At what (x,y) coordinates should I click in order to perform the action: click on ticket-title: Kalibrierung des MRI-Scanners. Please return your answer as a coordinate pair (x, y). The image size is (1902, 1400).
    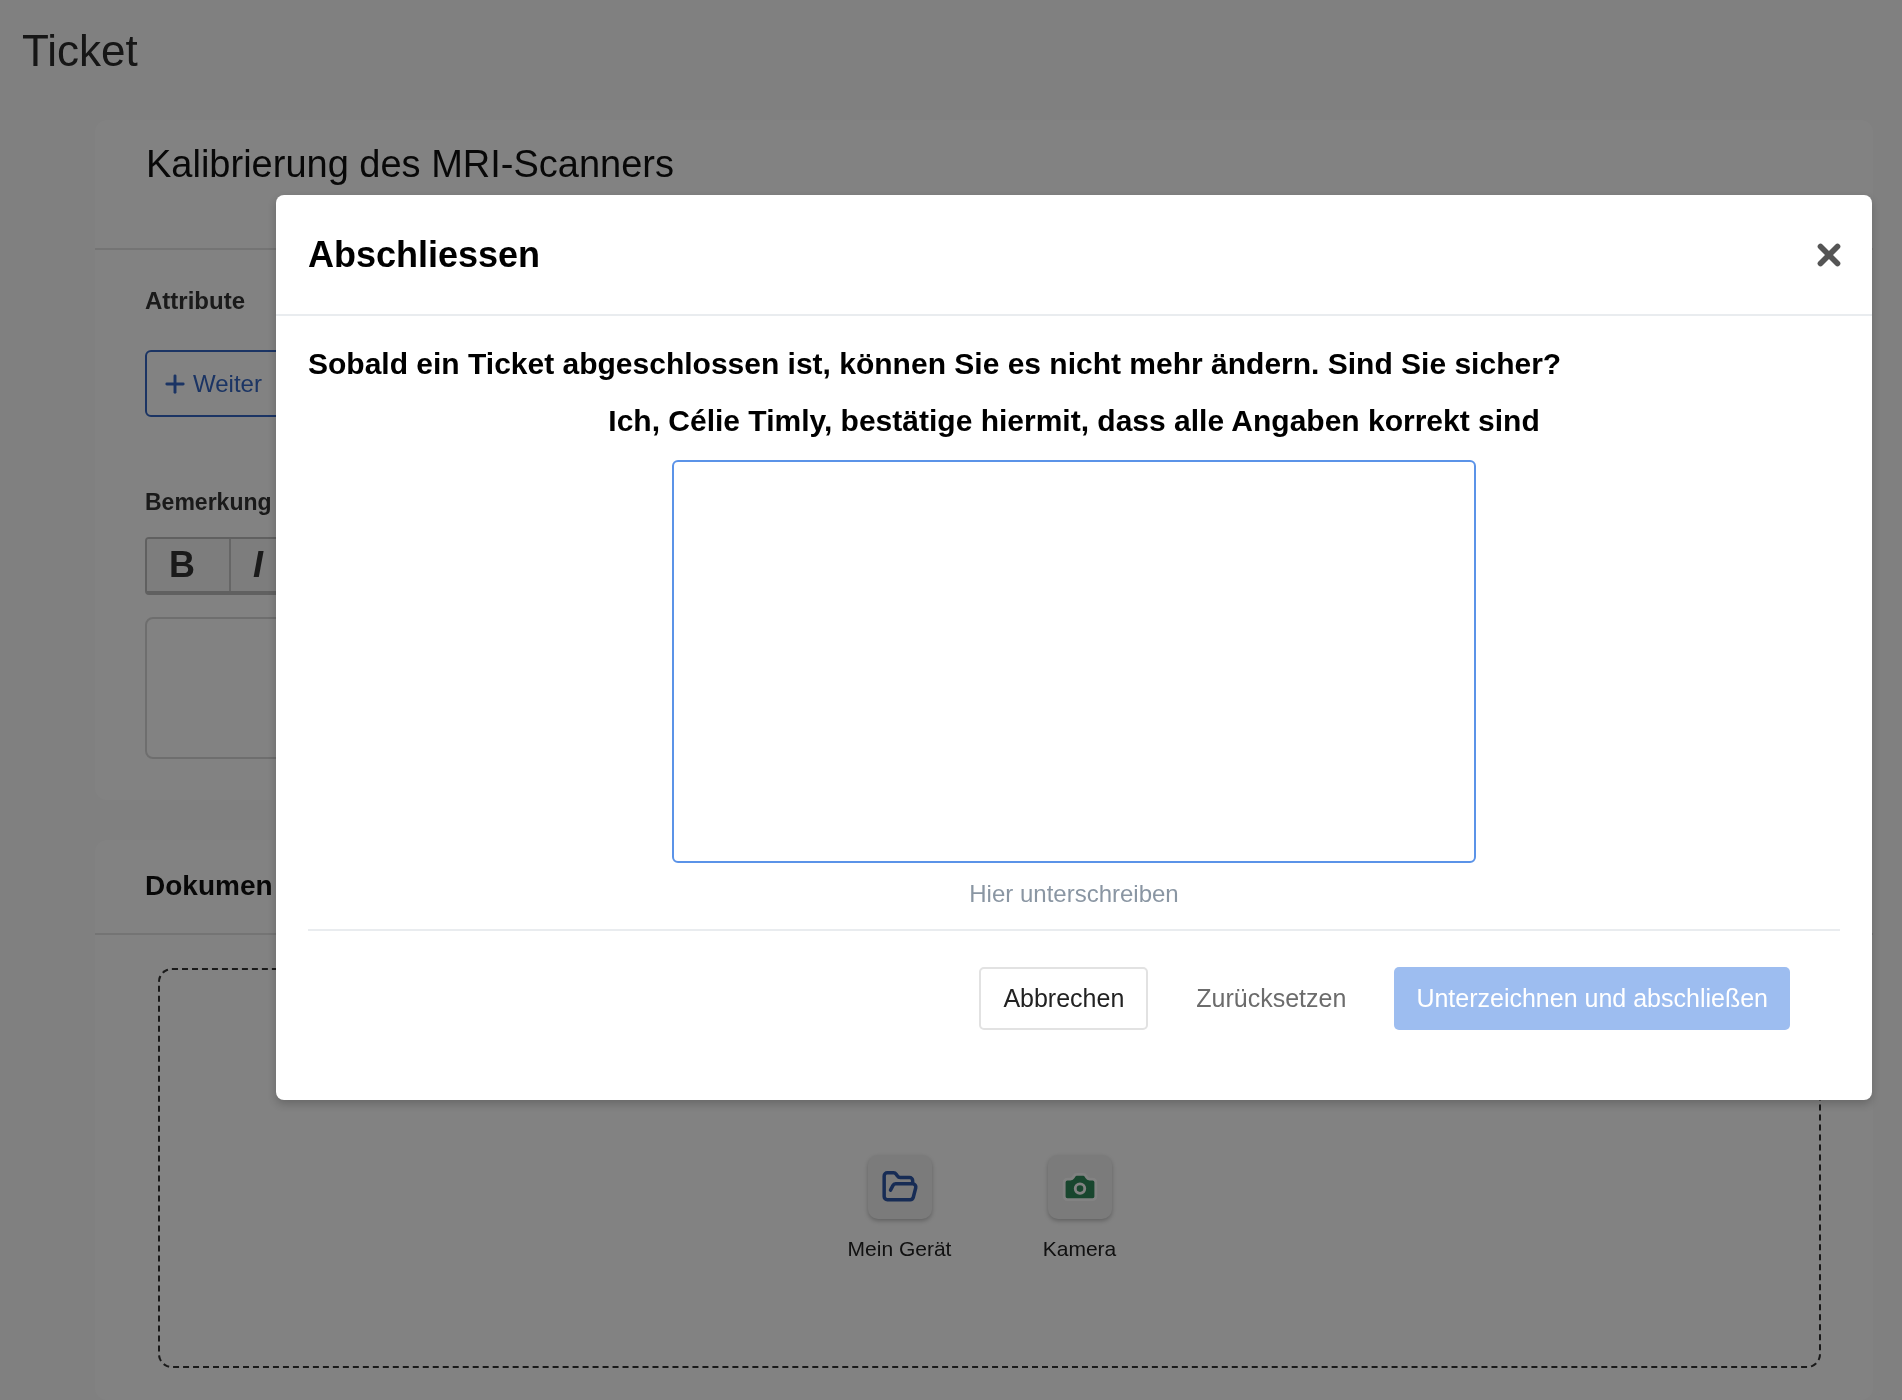
    Looking at the image, I should click on (410, 165).